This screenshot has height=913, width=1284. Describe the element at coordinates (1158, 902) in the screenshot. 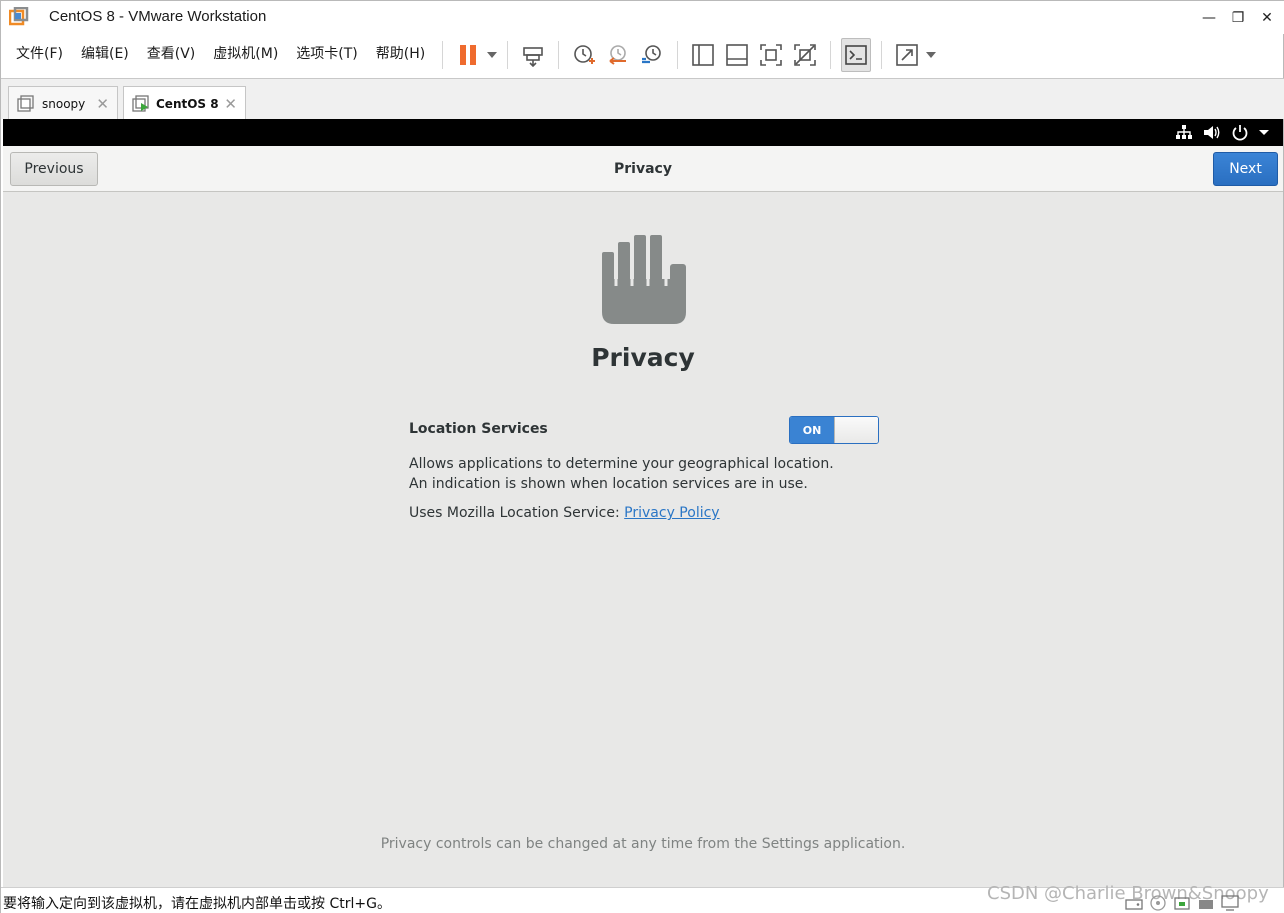

I see `cd-rom-icon` at that location.